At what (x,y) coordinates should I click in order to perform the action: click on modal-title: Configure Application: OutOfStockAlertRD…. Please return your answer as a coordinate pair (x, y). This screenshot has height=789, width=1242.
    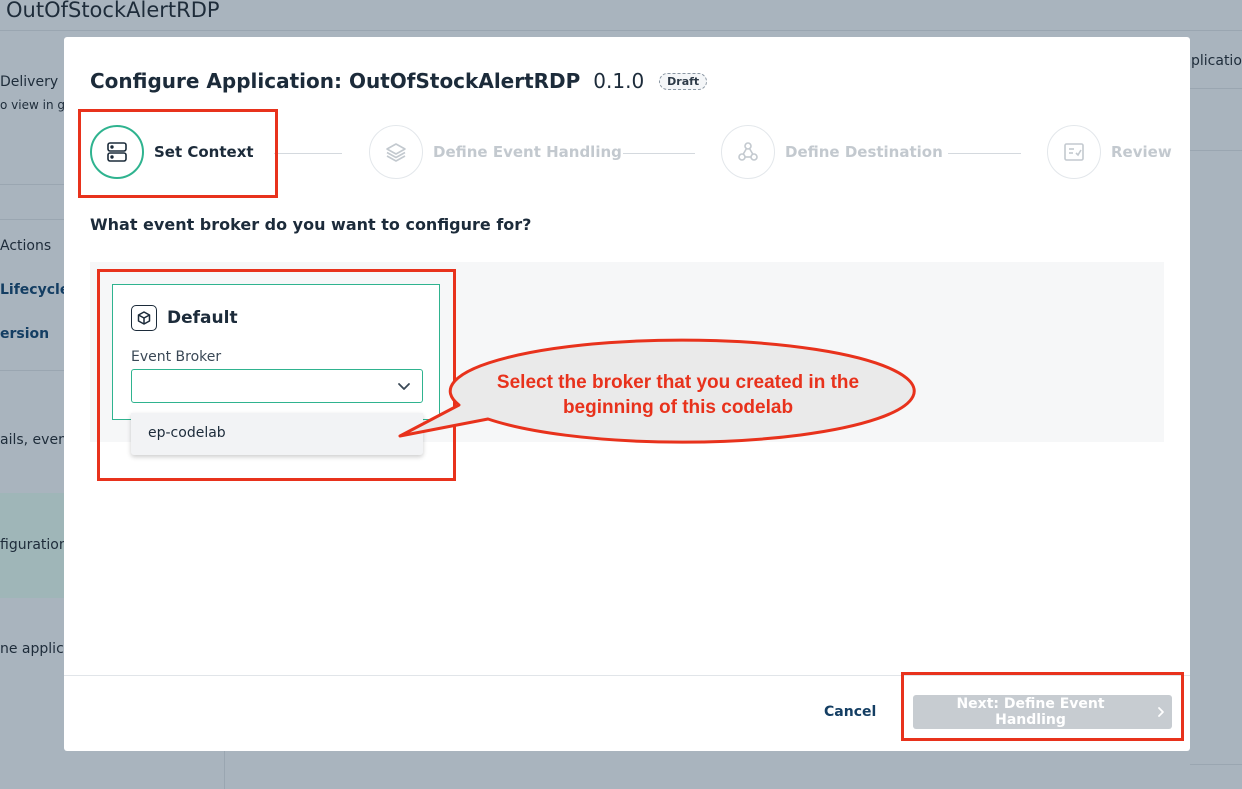
    Looking at the image, I should click on (399, 81).